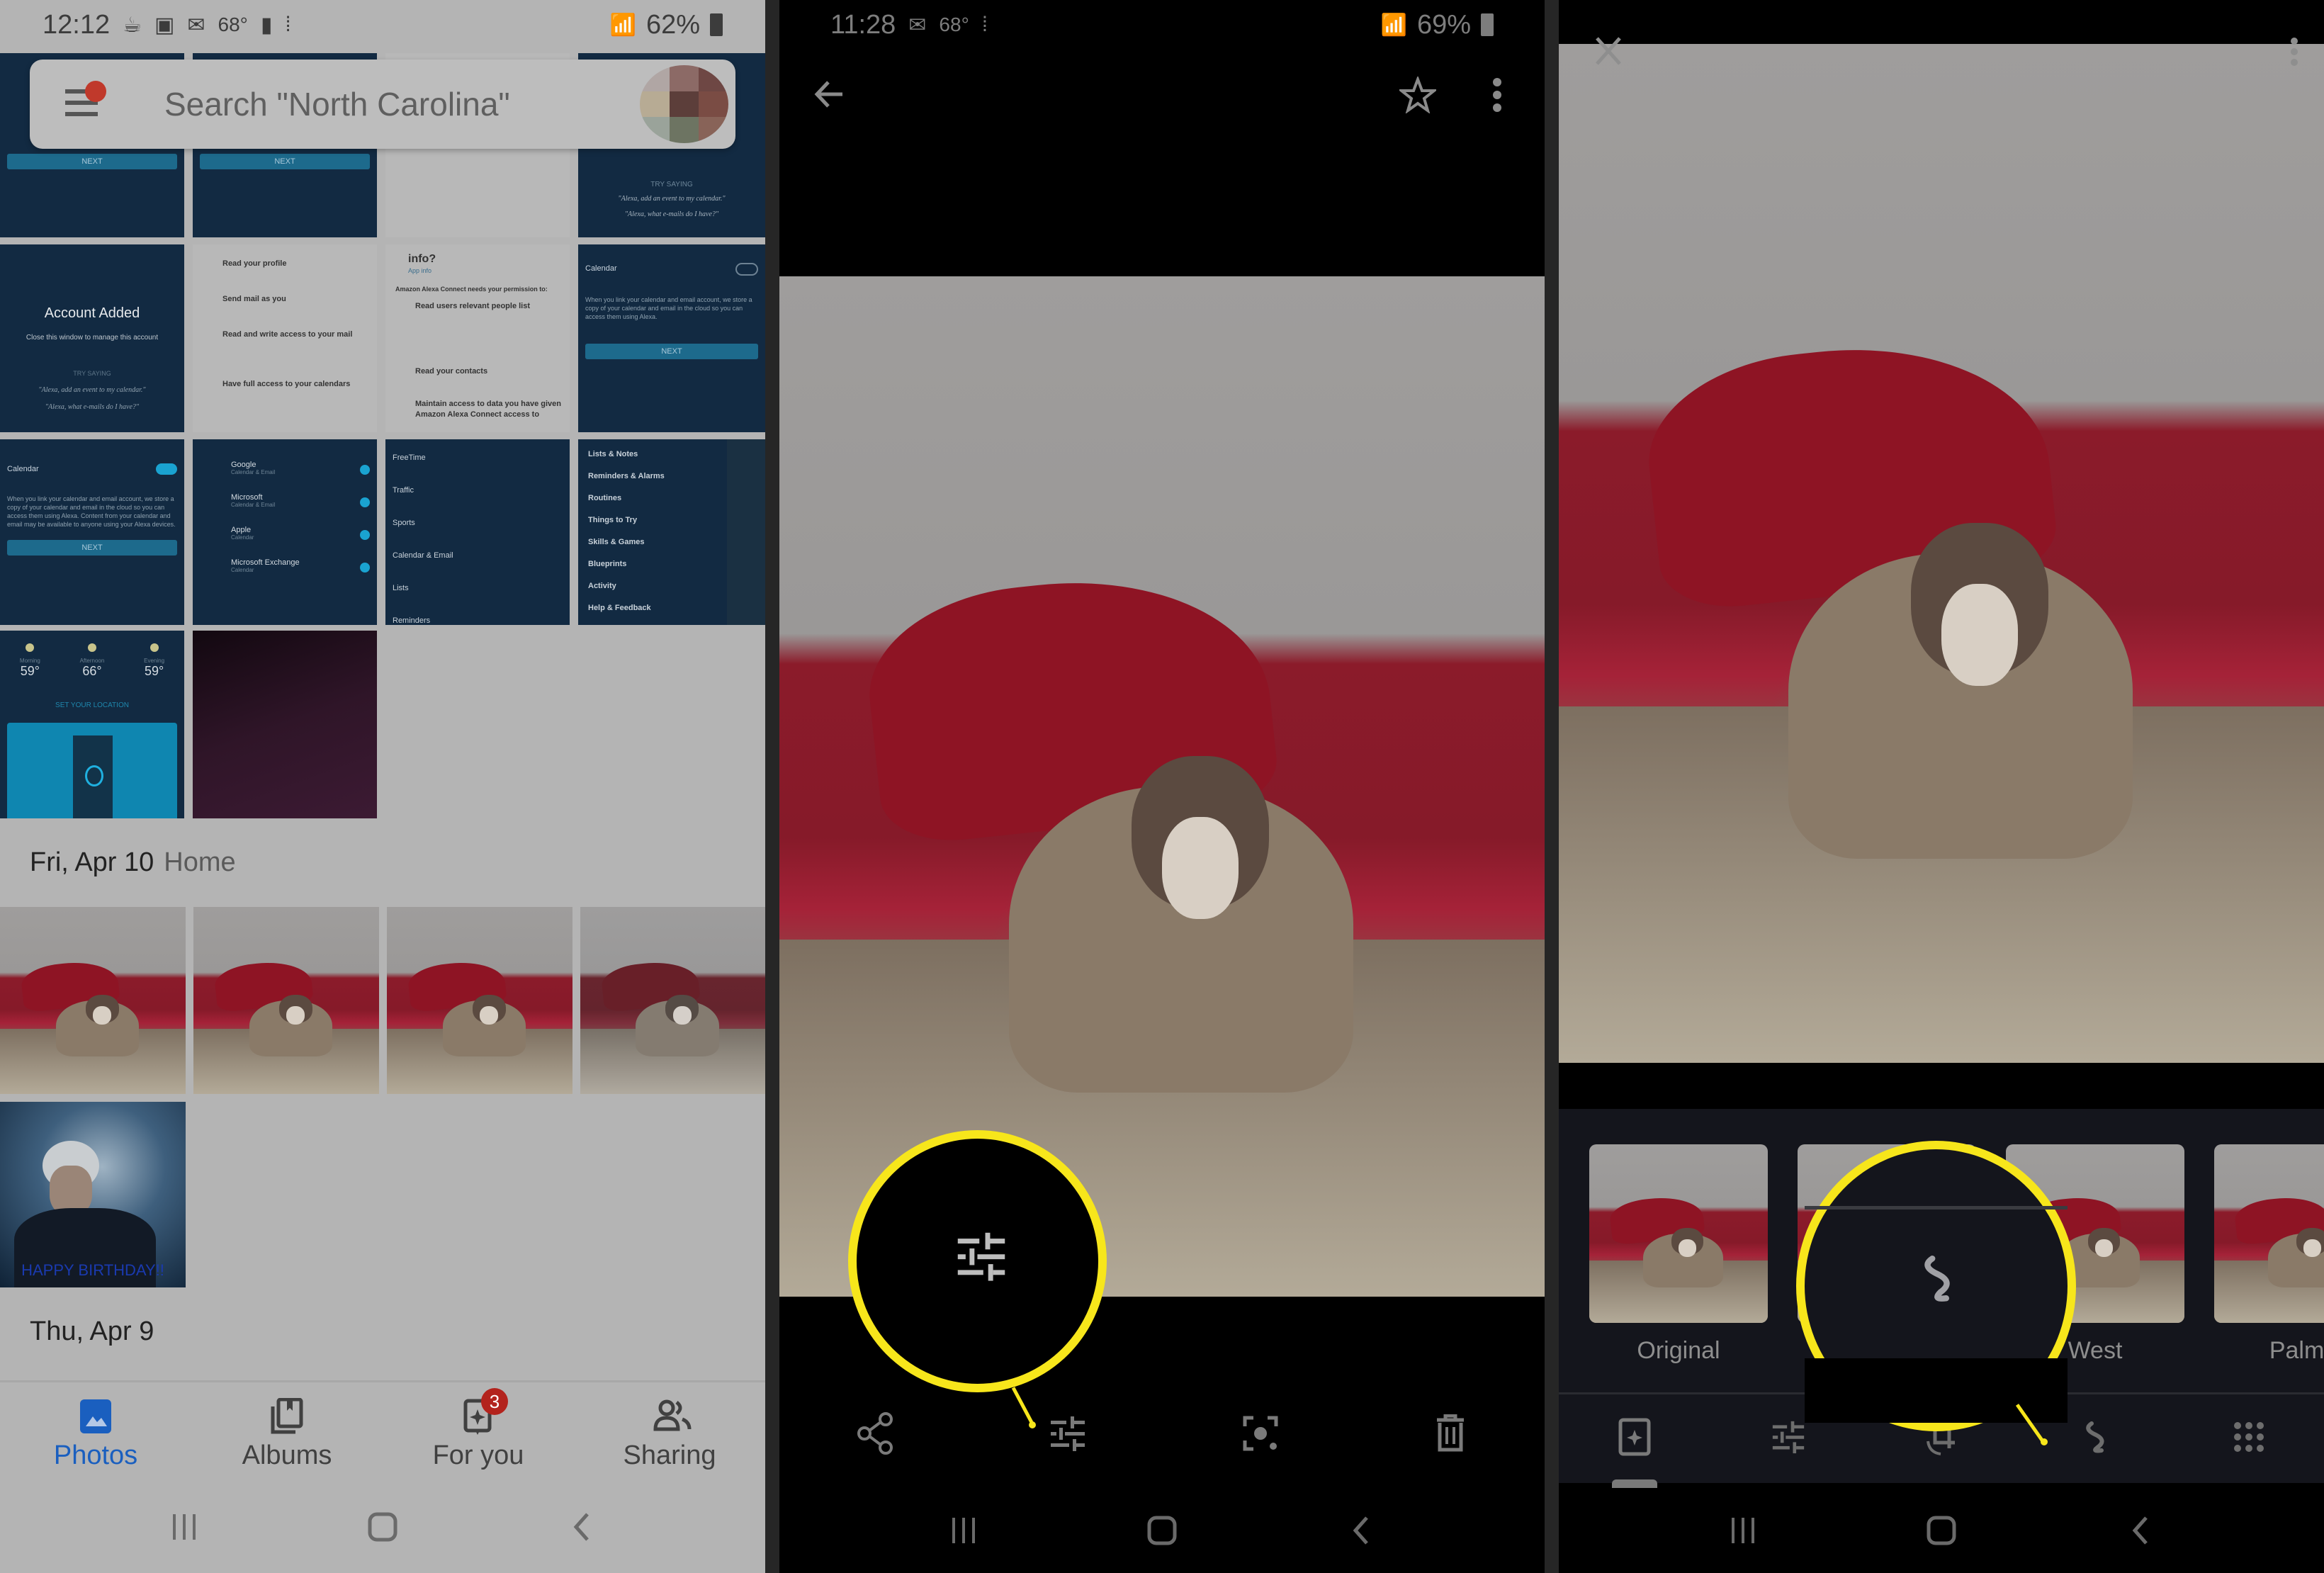 The height and width of the screenshot is (1573, 2324). Describe the element at coordinates (1417, 96) in the screenshot. I see `star-icon` at that location.